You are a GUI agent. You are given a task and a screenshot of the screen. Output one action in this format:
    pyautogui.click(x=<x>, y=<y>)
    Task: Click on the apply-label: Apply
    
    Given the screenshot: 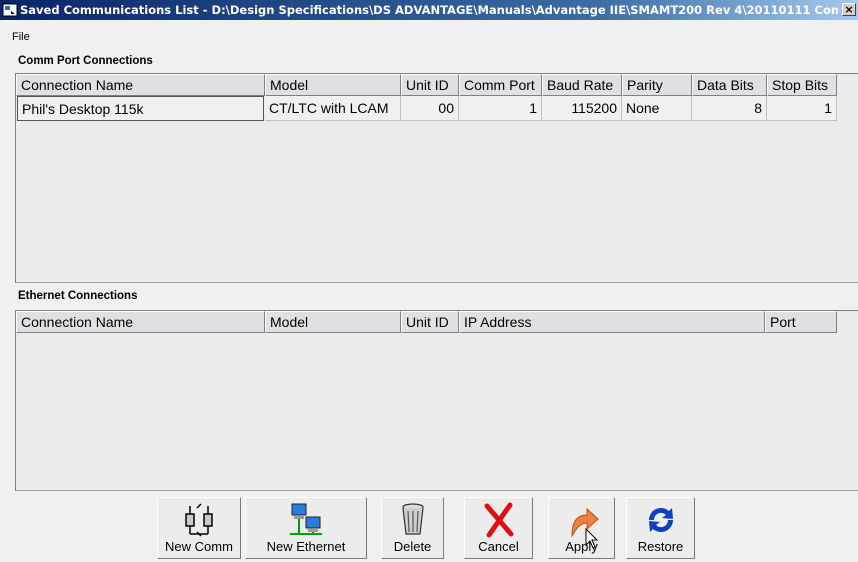 What is the action you would take?
    pyautogui.click(x=581, y=546)
    